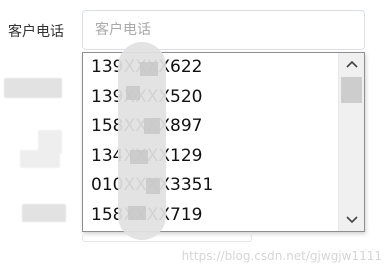  I want to click on chevron-up-icon, so click(352, 64).